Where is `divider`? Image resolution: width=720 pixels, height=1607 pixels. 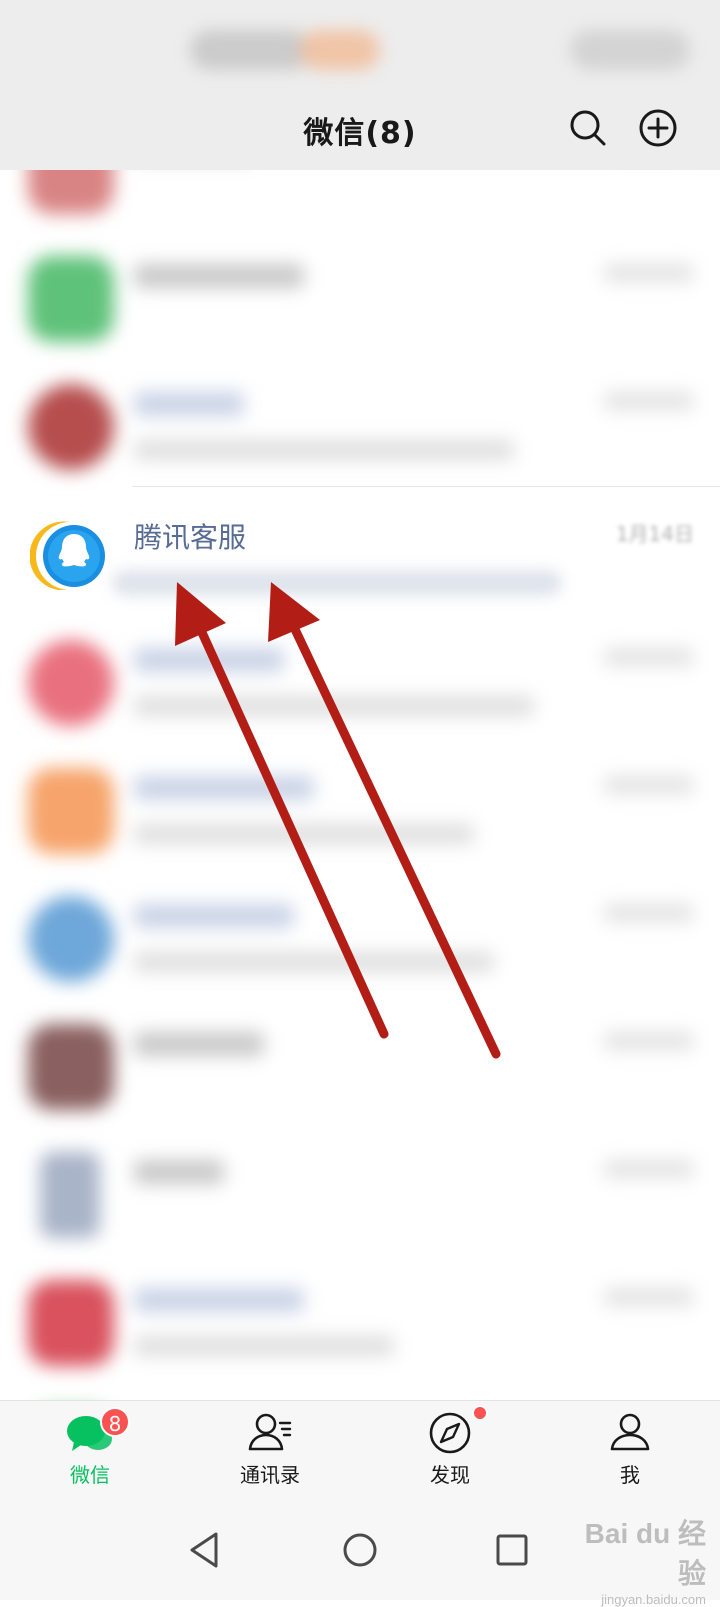
divider is located at coordinates (426, 486).